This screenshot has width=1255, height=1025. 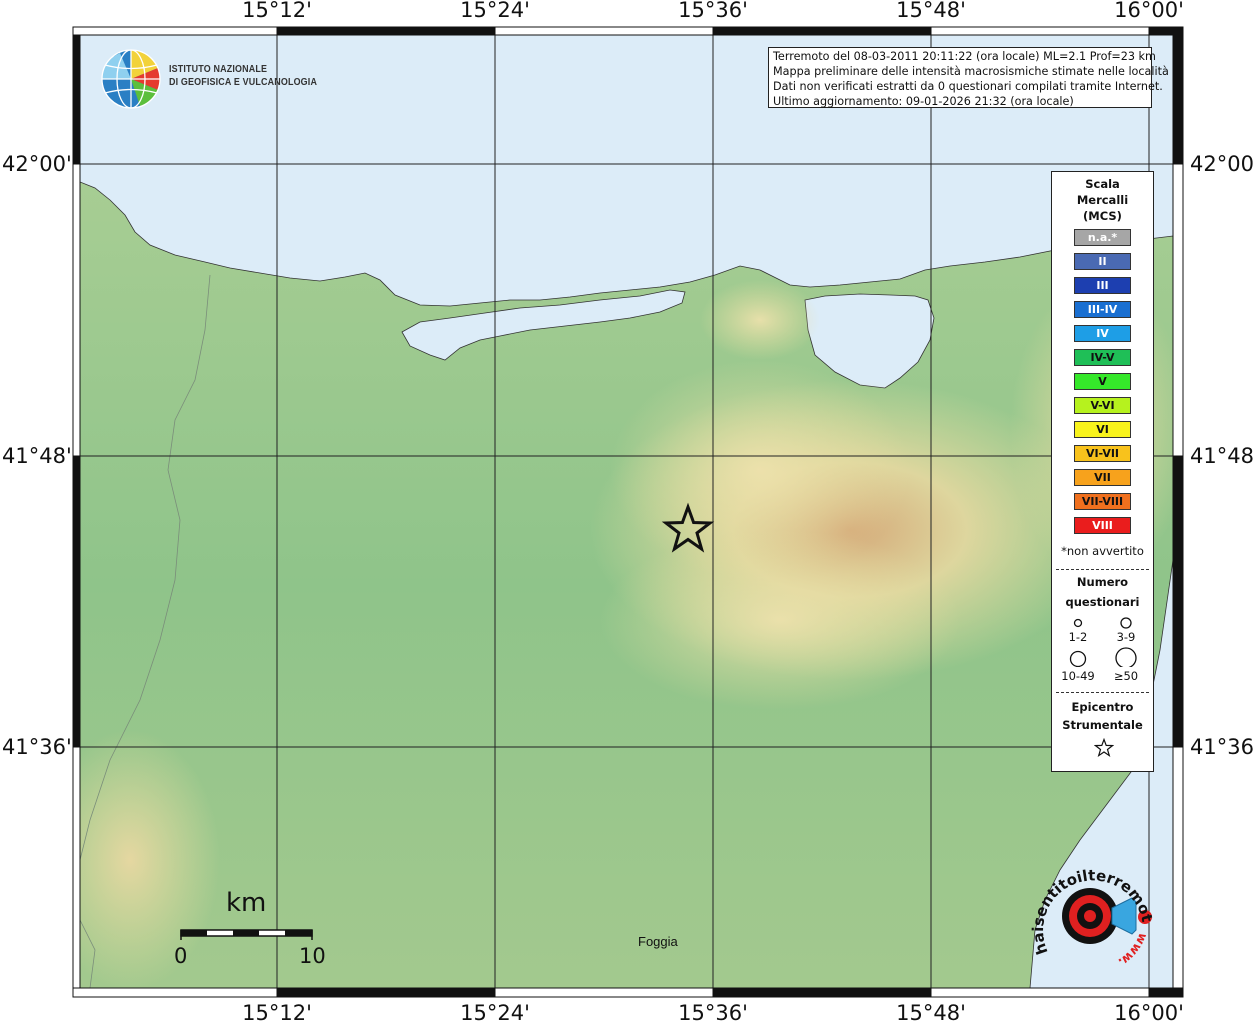 I want to click on legend-title-line1: Scala, so click(x=1102, y=184).